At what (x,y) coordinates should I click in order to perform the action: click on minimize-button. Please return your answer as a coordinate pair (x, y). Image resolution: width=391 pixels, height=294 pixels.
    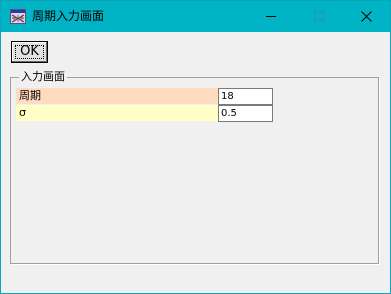
    Looking at the image, I should click on (272, 16).